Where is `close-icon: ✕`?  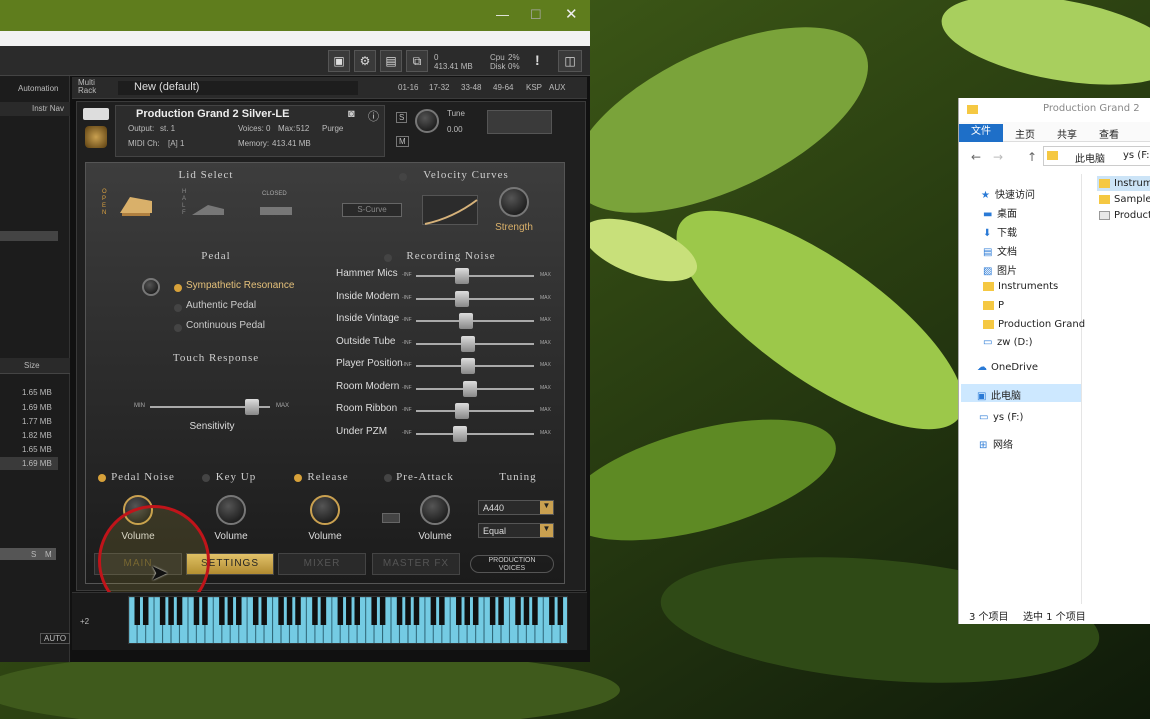 close-icon: ✕ is located at coordinates (571, 14).